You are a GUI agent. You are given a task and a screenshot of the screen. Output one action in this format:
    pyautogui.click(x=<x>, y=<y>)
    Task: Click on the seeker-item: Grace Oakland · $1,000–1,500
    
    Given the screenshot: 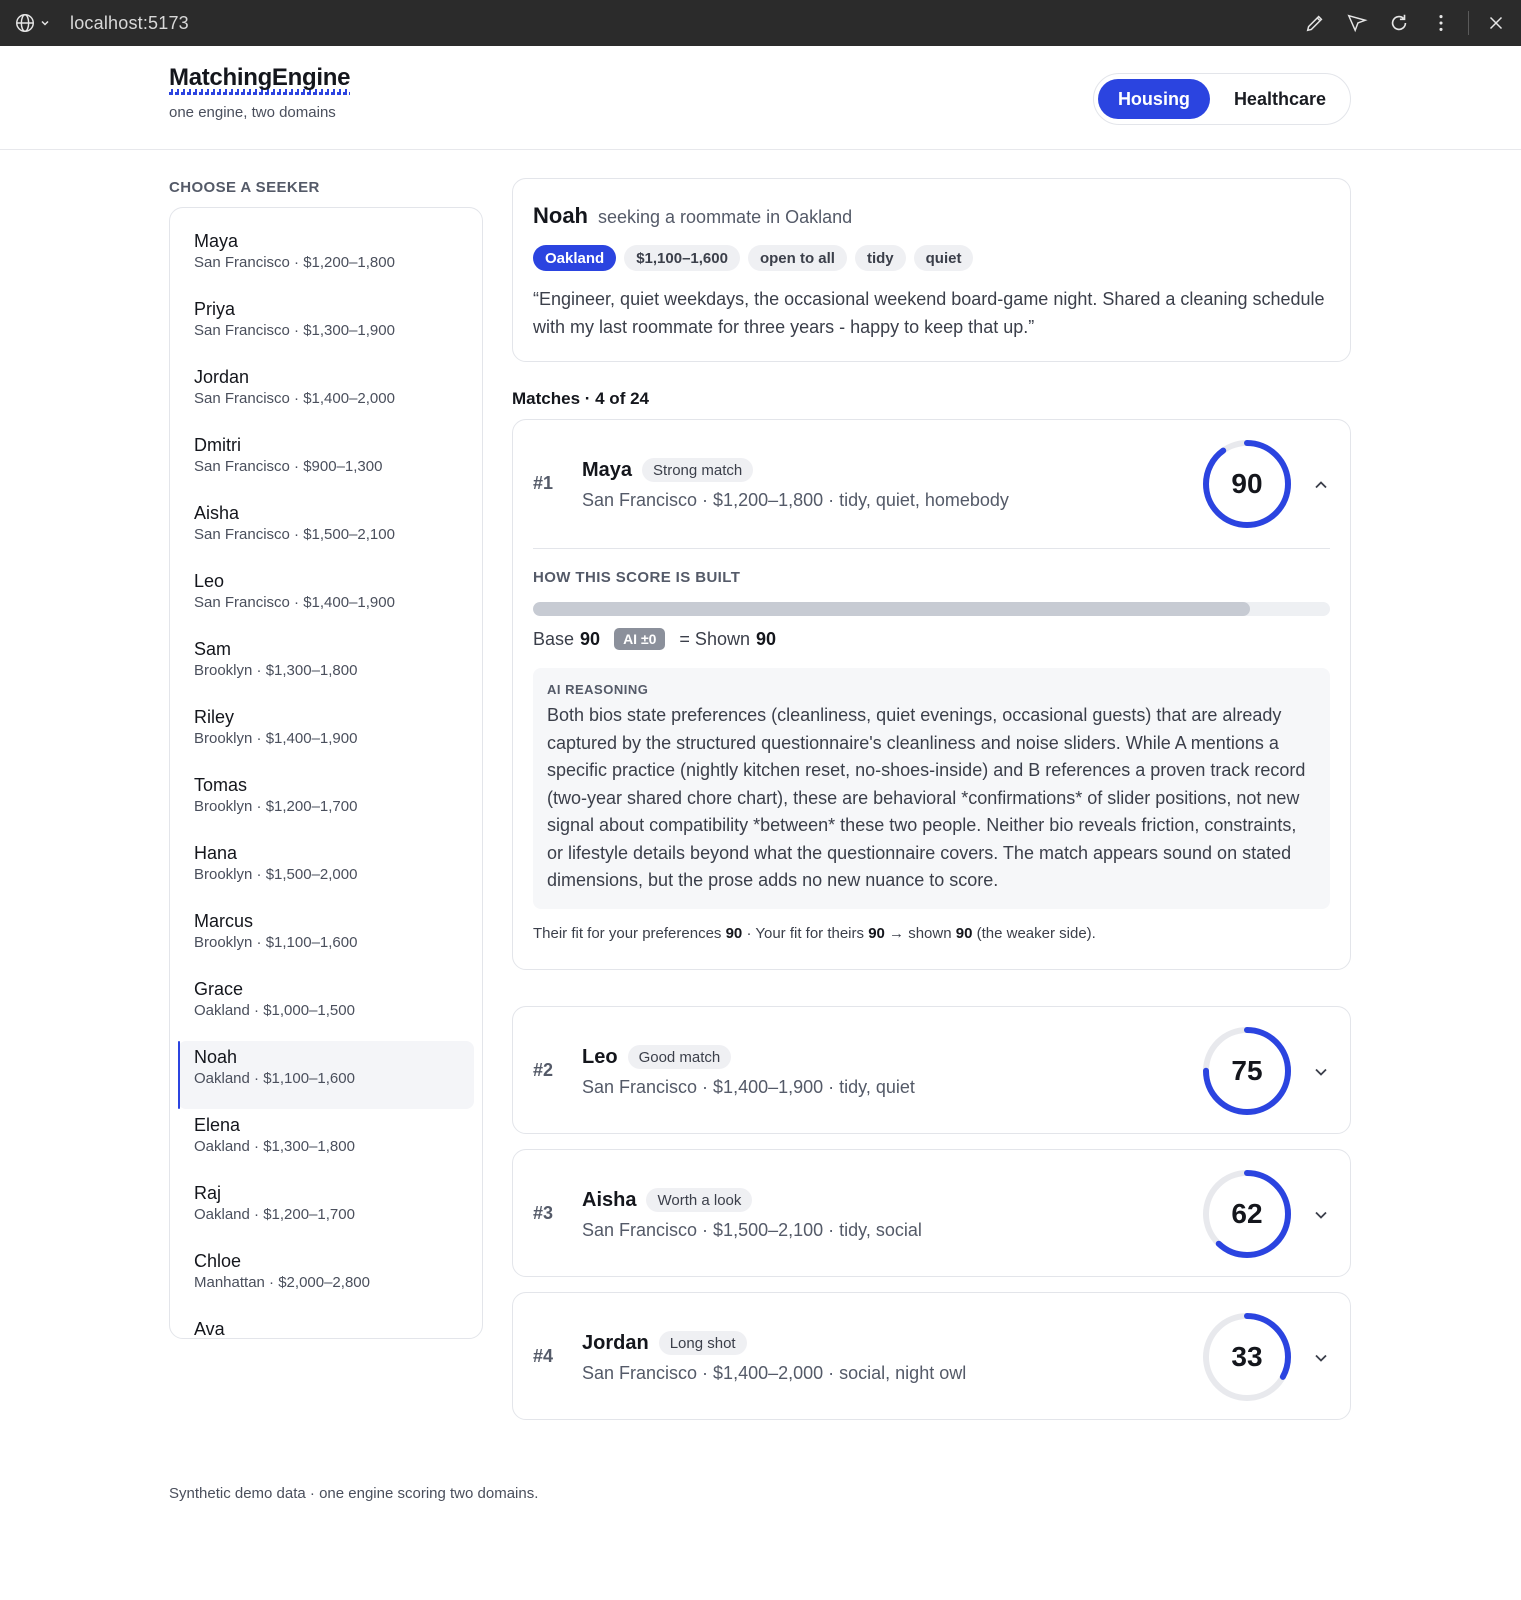 What is the action you would take?
    pyautogui.click(x=326, y=1007)
    